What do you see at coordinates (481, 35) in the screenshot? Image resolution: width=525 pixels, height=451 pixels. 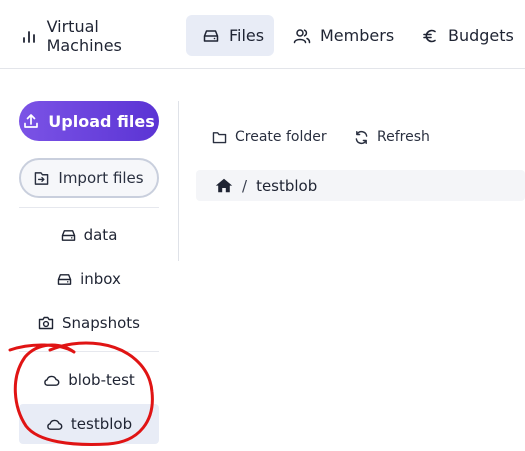 I see `tab-label: Budgets` at bounding box center [481, 35].